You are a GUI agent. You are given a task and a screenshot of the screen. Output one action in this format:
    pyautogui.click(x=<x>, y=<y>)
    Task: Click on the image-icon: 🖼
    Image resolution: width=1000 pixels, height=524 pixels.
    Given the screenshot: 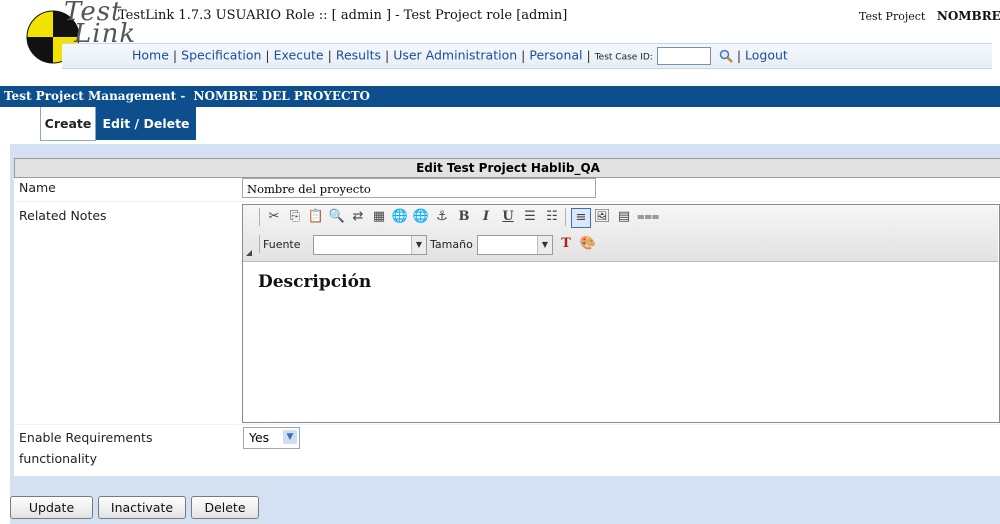 What is the action you would take?
    pyautogui.click(x=602, y=217)
    